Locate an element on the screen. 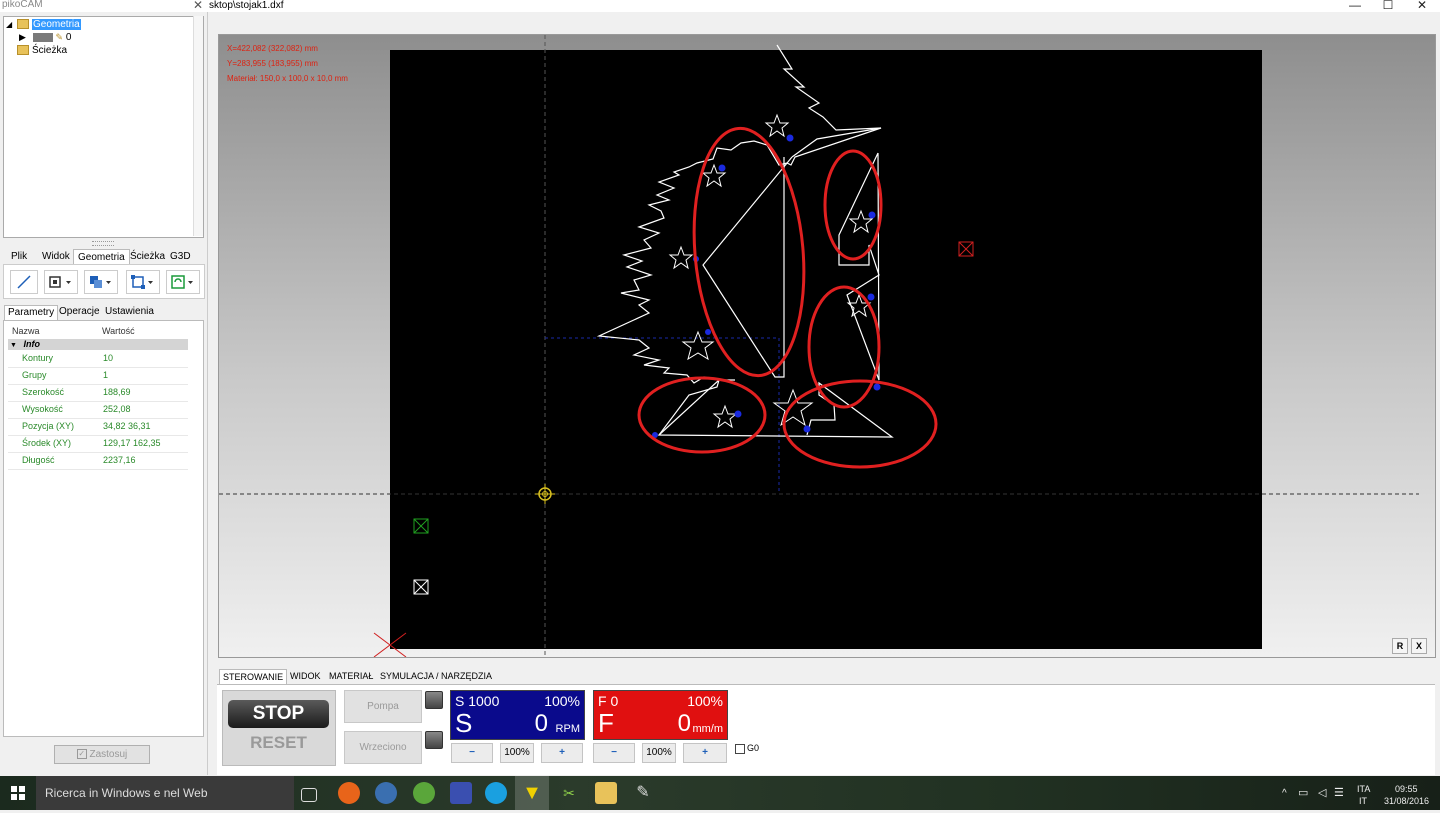  tab-plik: Plik is located at coordinates (19, 256).